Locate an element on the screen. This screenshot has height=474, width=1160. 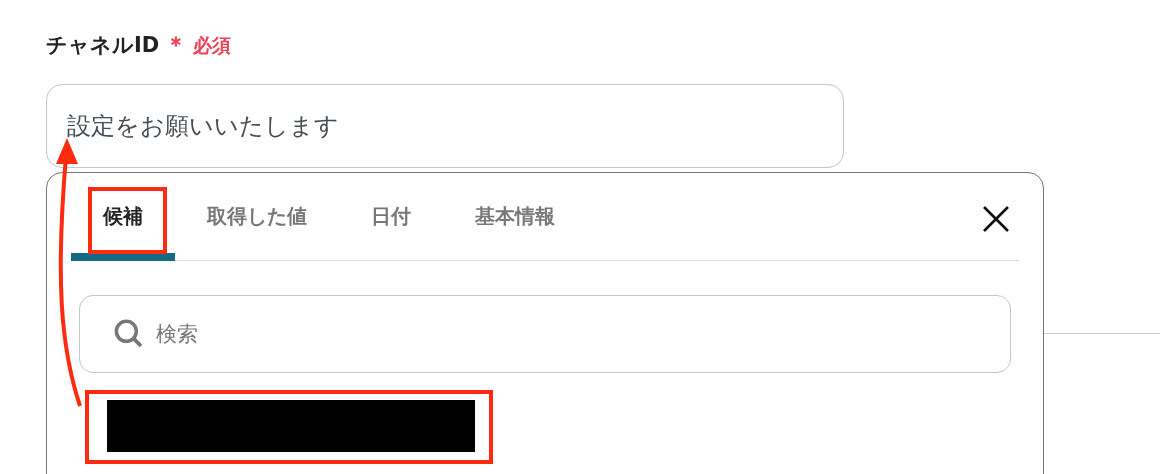
close-icon is located at coordinates (996, 219).